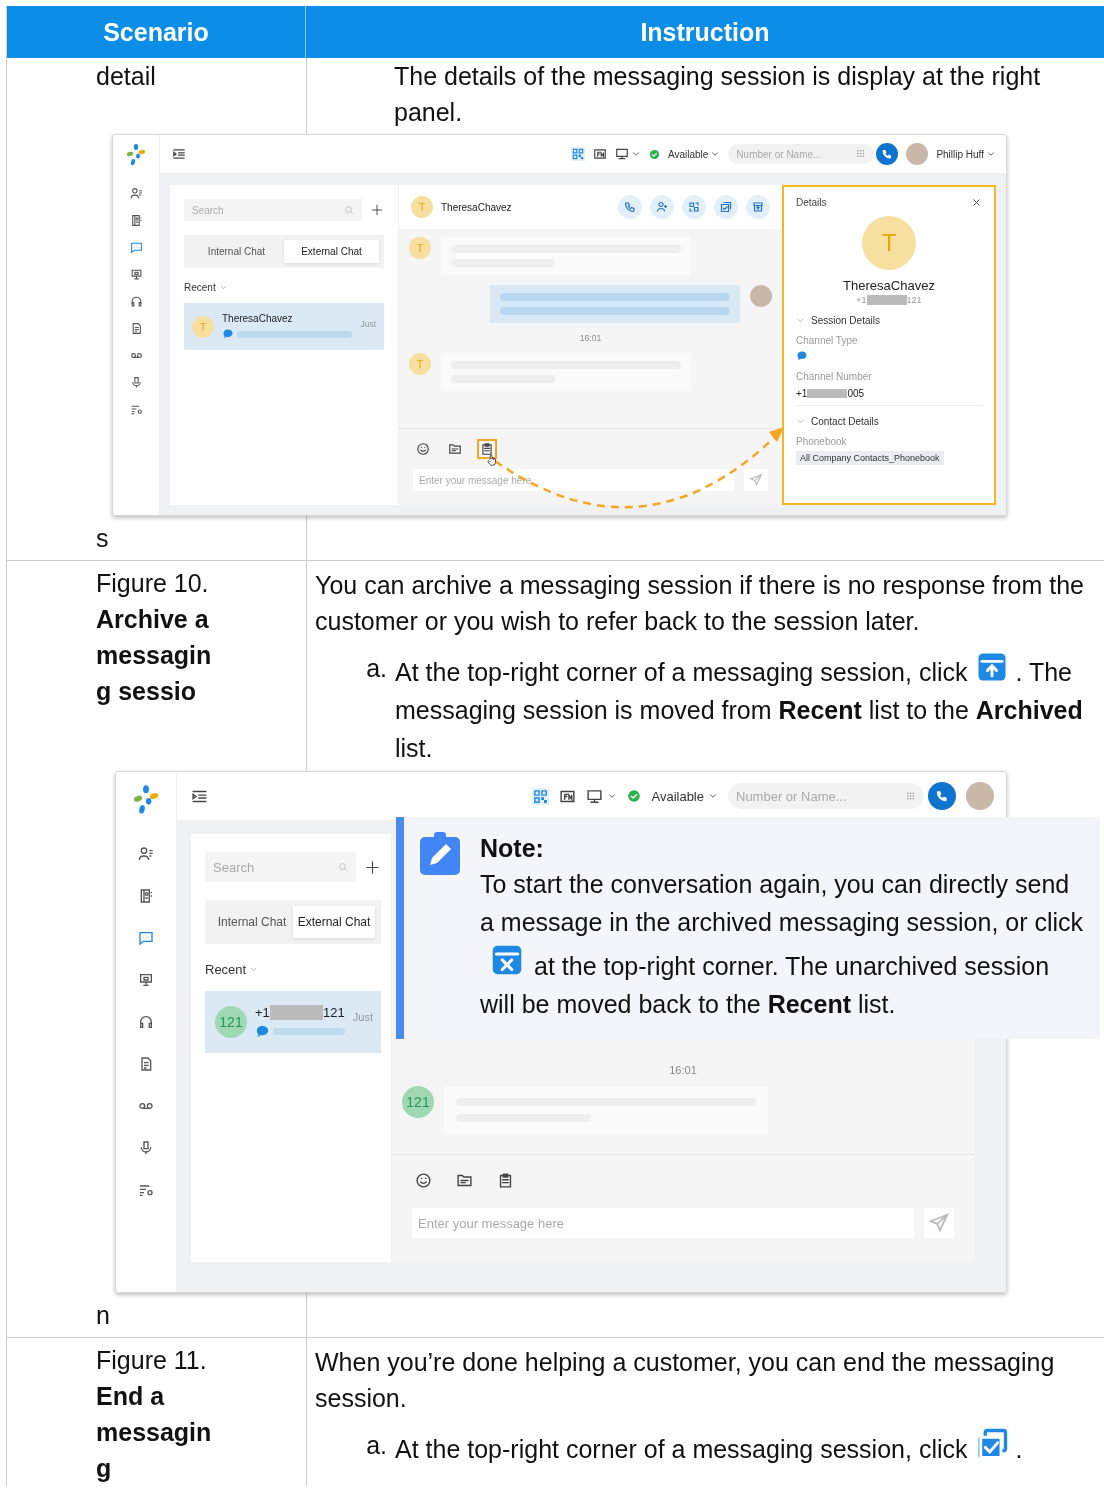 This screenshot has width=1104, height=1502. What do you see at coordinates (179, 154) in the screenshot?
I see `menu-icon` at bounding box center [179, 154].